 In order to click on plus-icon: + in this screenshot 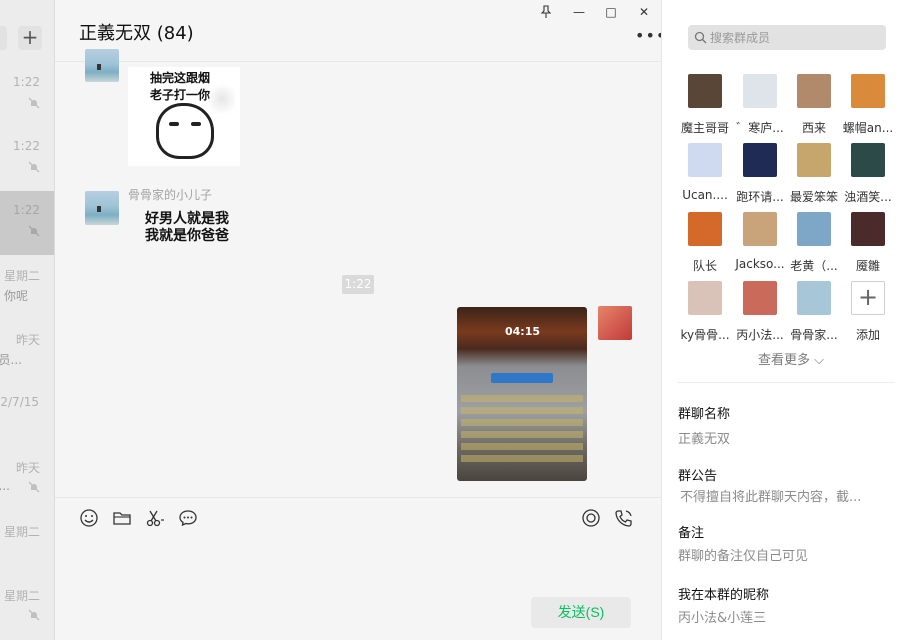, I will do `click(868, 298)`.